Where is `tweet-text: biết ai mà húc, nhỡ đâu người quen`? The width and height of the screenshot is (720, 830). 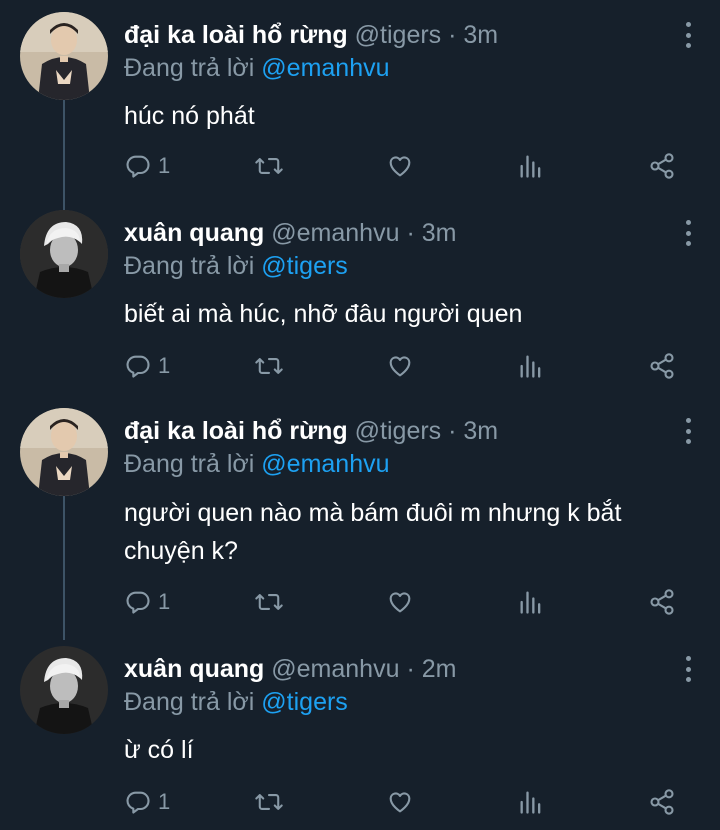 tweet-text: biết ai mà húc, nhỡ đâu người quen is located at coordinates (323, 314).